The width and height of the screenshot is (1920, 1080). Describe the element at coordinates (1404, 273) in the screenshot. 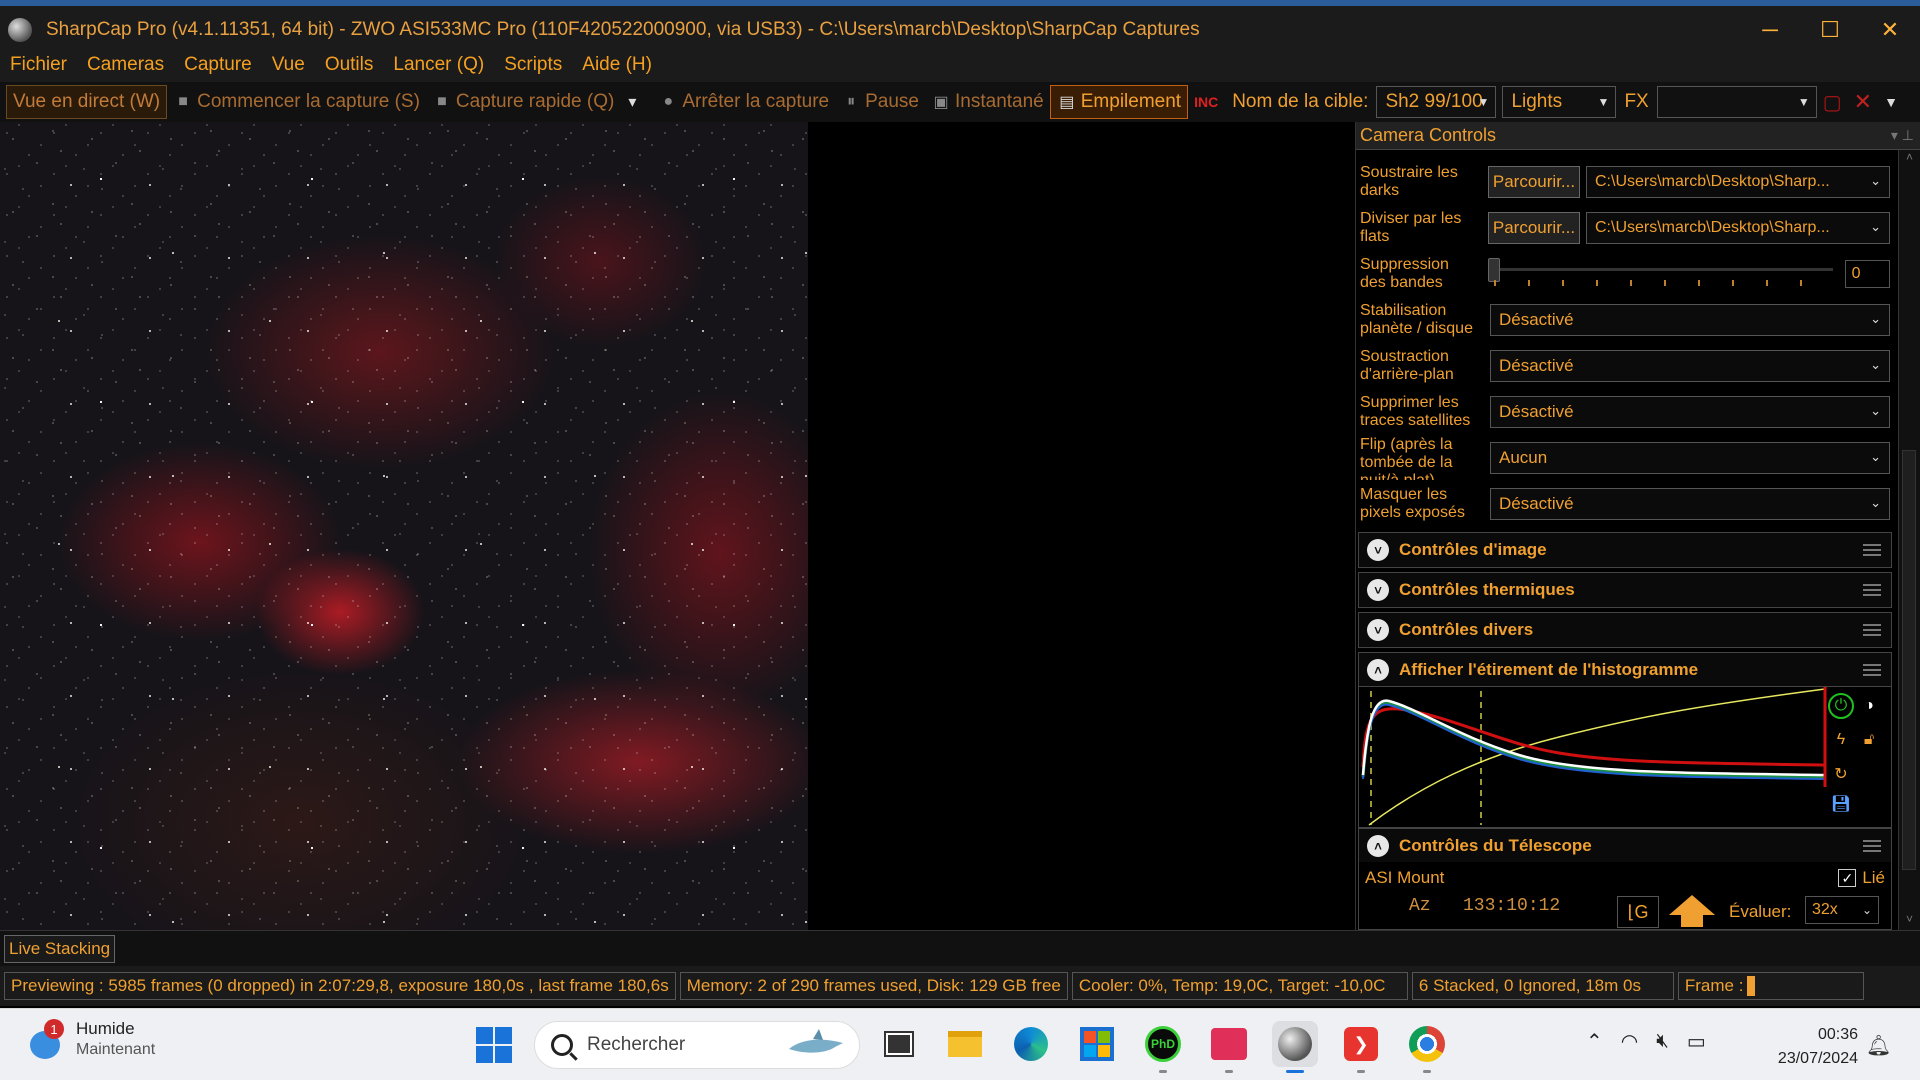

I see `banding-label: Suppression des bandes` at that location.